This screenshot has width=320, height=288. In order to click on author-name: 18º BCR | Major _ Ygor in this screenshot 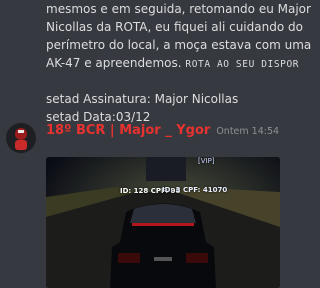, I will do `click(128, 130)`.